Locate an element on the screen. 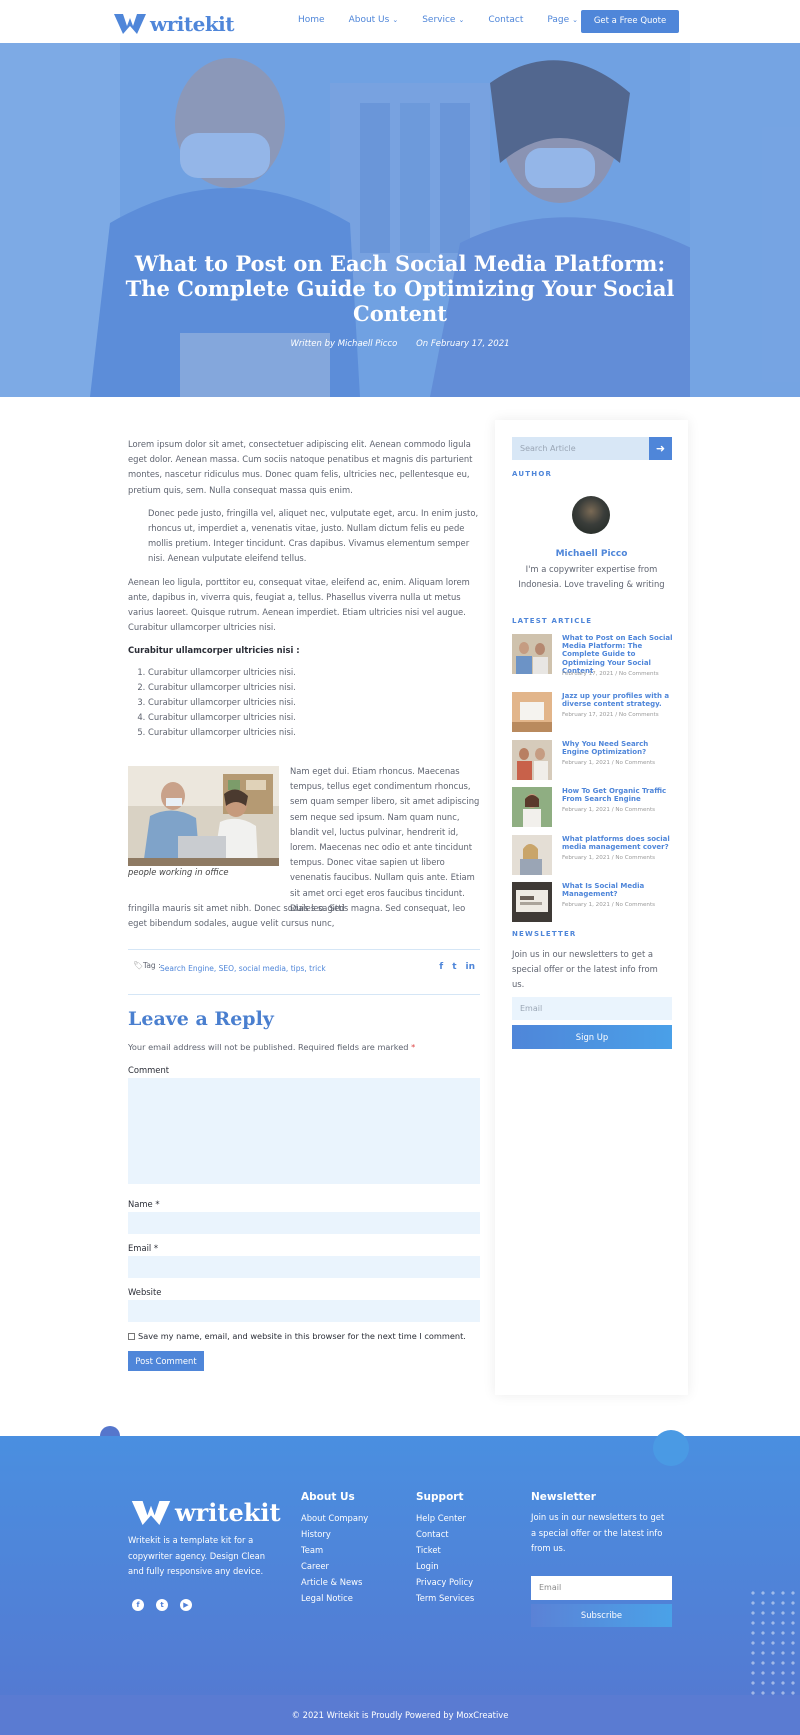 This screenshot has height=1735, width=800. article-subheading: Curabitur ullamcorper ultricies nisi : is located at coordinates (214, 650).